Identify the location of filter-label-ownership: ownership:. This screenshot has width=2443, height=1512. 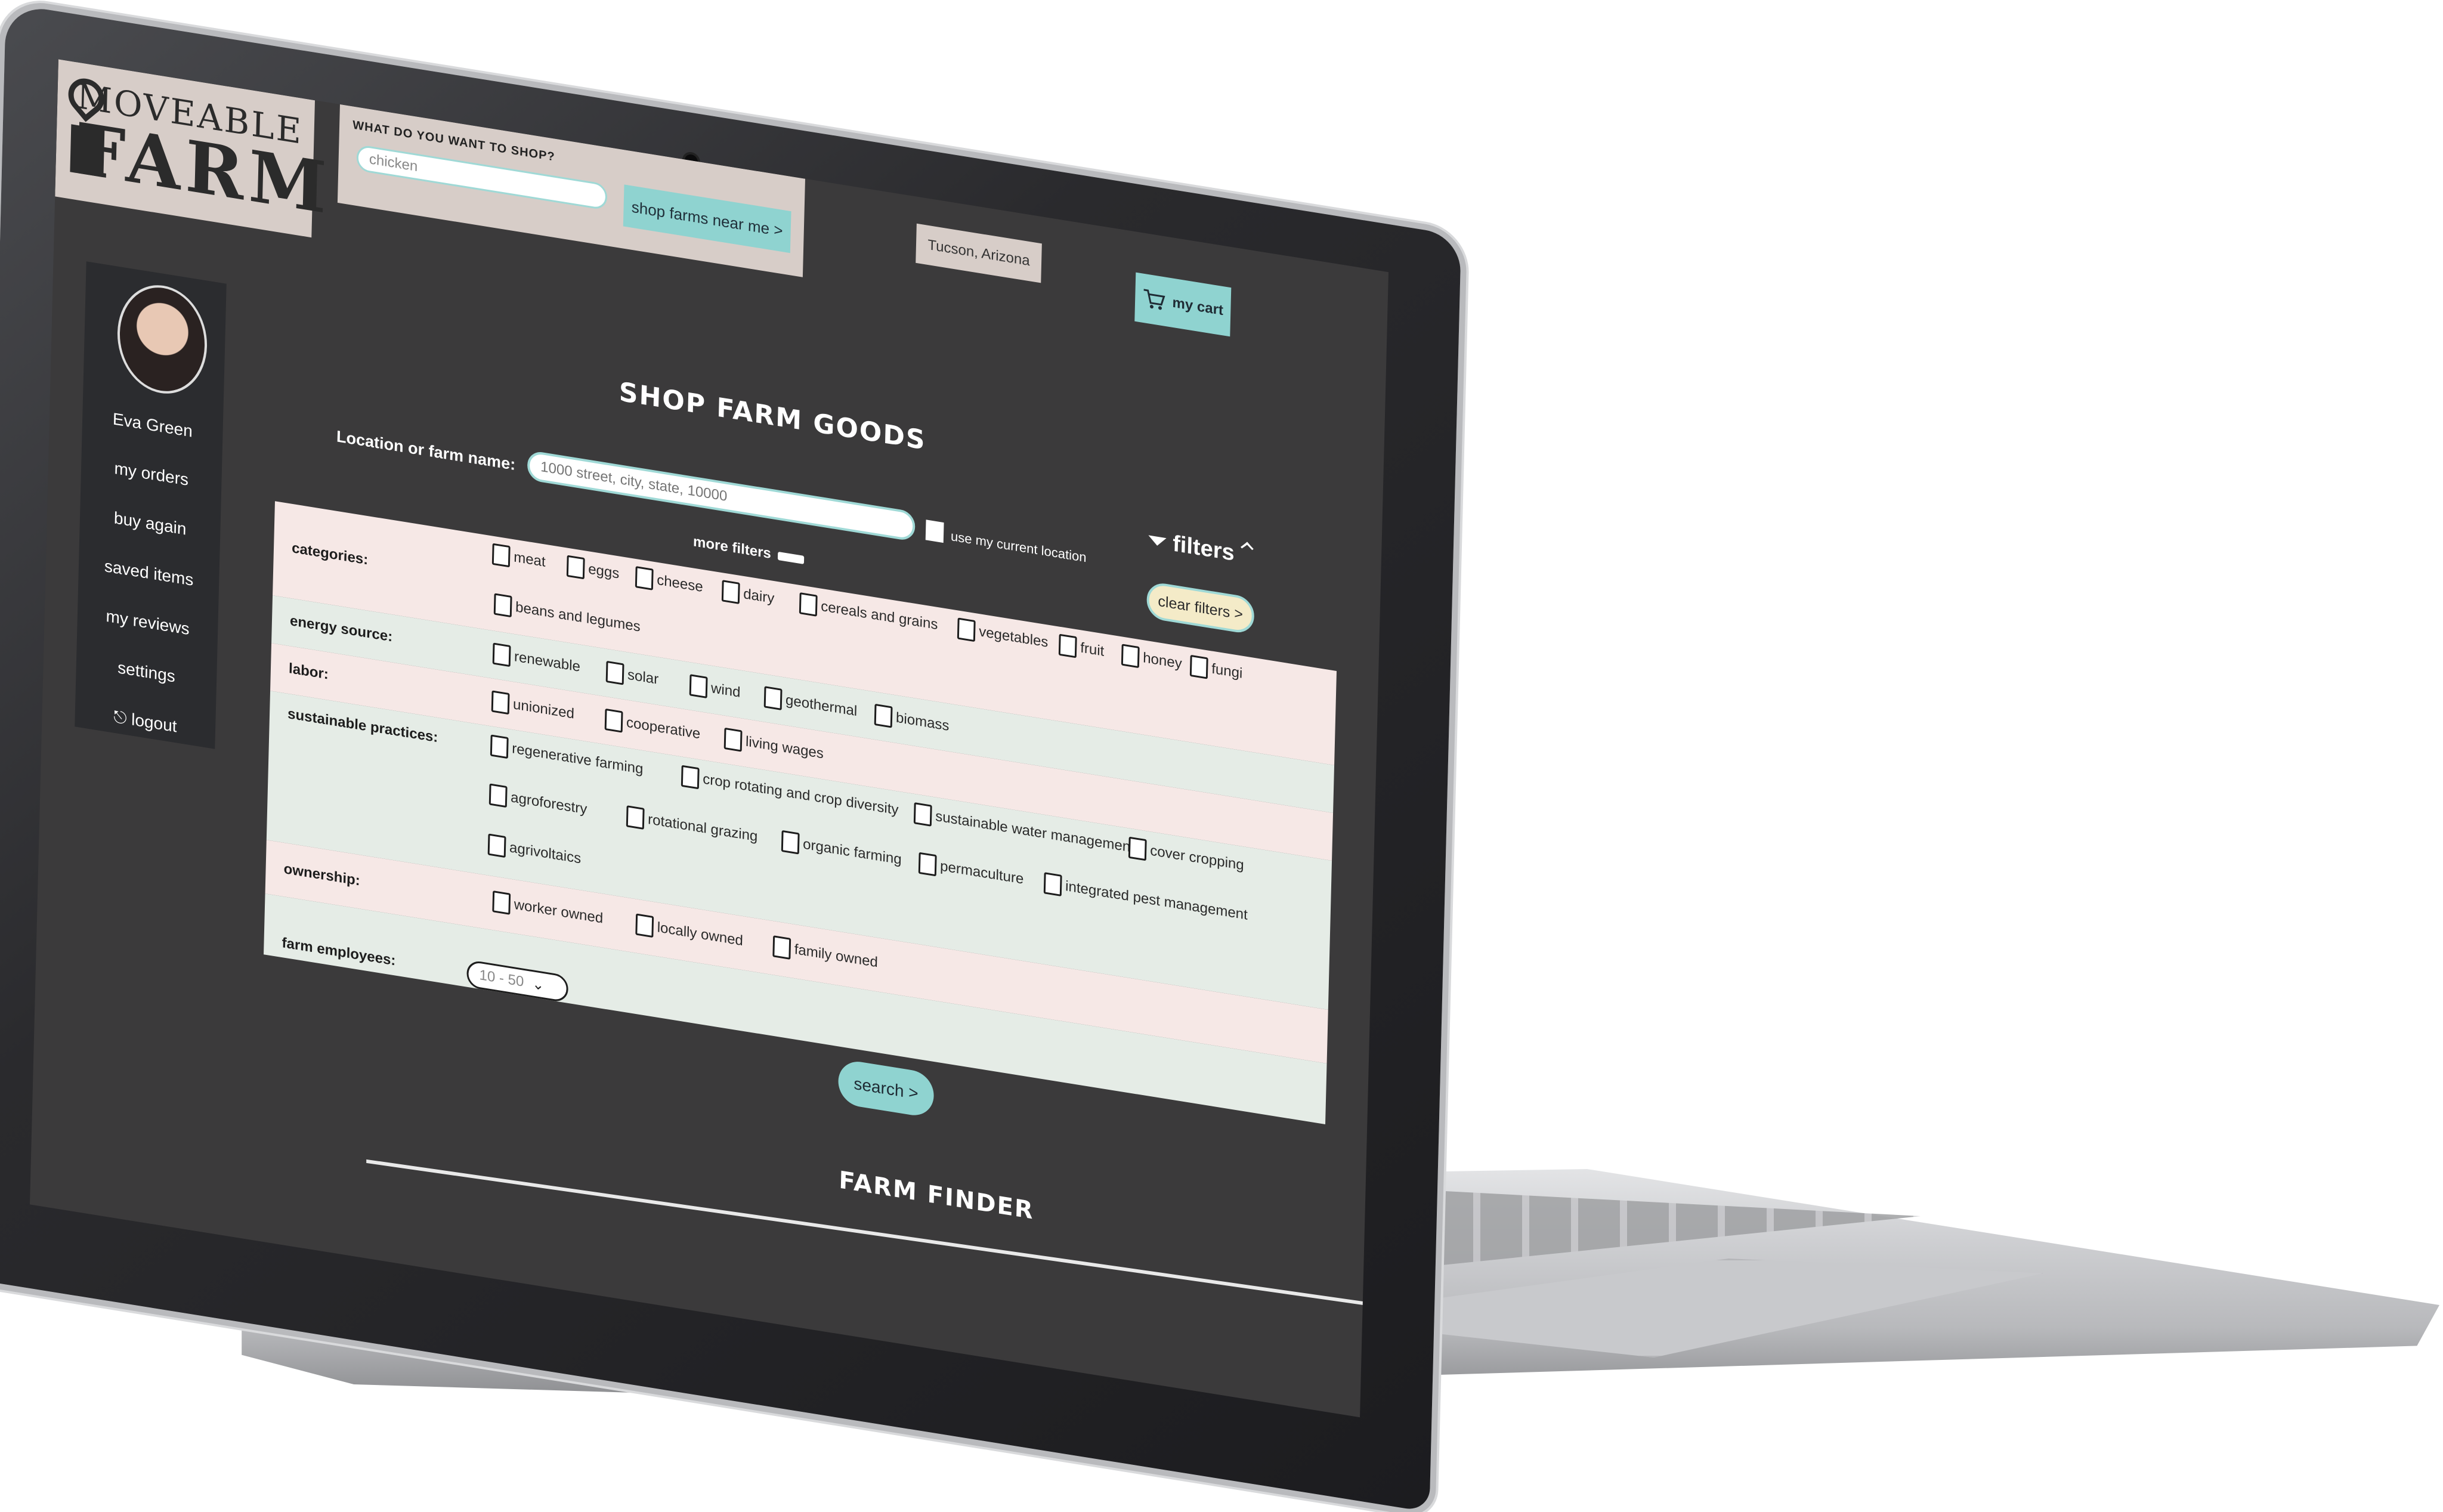
(322, 875).